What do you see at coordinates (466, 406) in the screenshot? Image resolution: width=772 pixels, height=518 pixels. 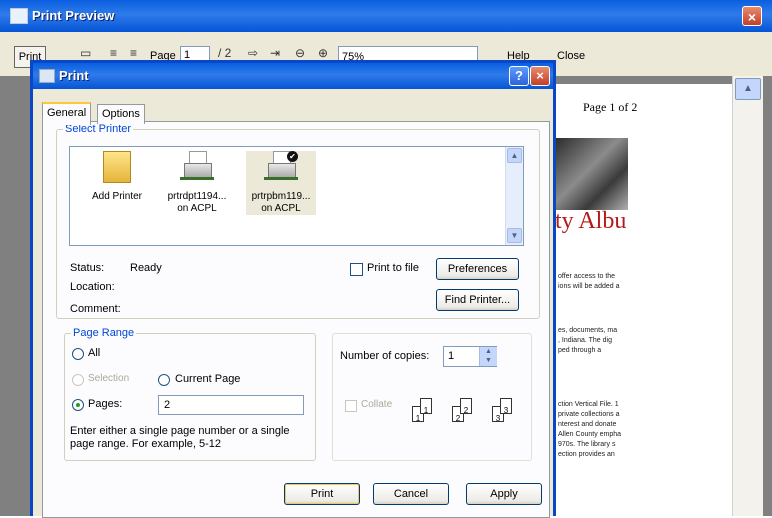 I see `collate-sheet: 2` at bounding box center [466, 406].